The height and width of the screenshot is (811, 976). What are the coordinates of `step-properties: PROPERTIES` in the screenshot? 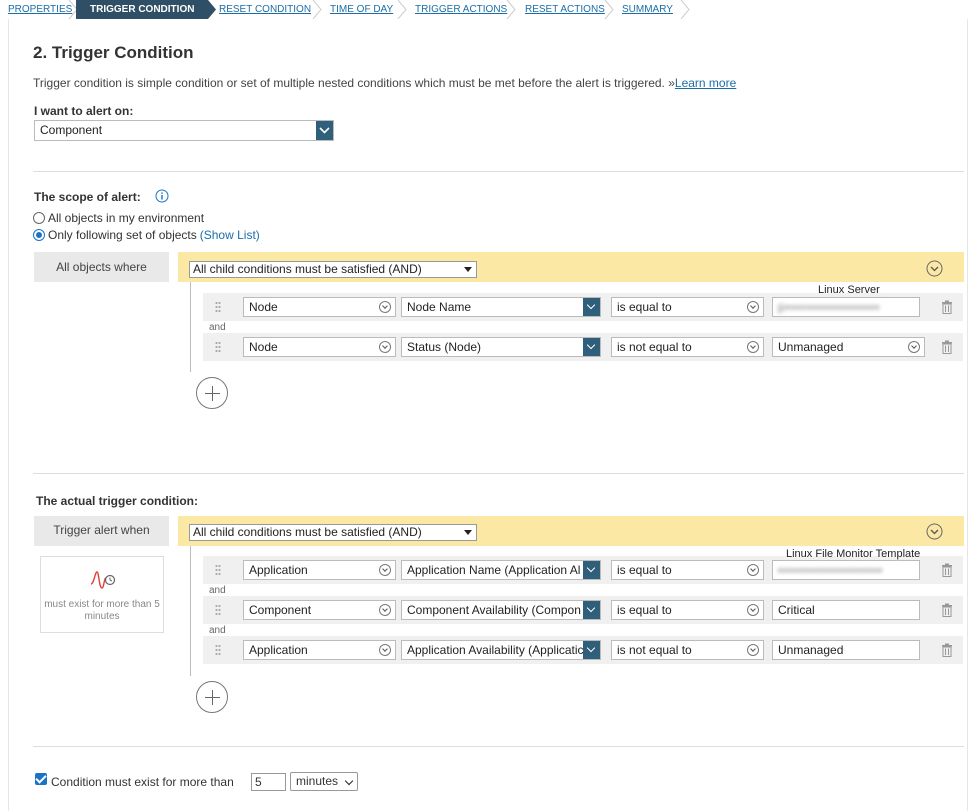 It's located at (40, 9).